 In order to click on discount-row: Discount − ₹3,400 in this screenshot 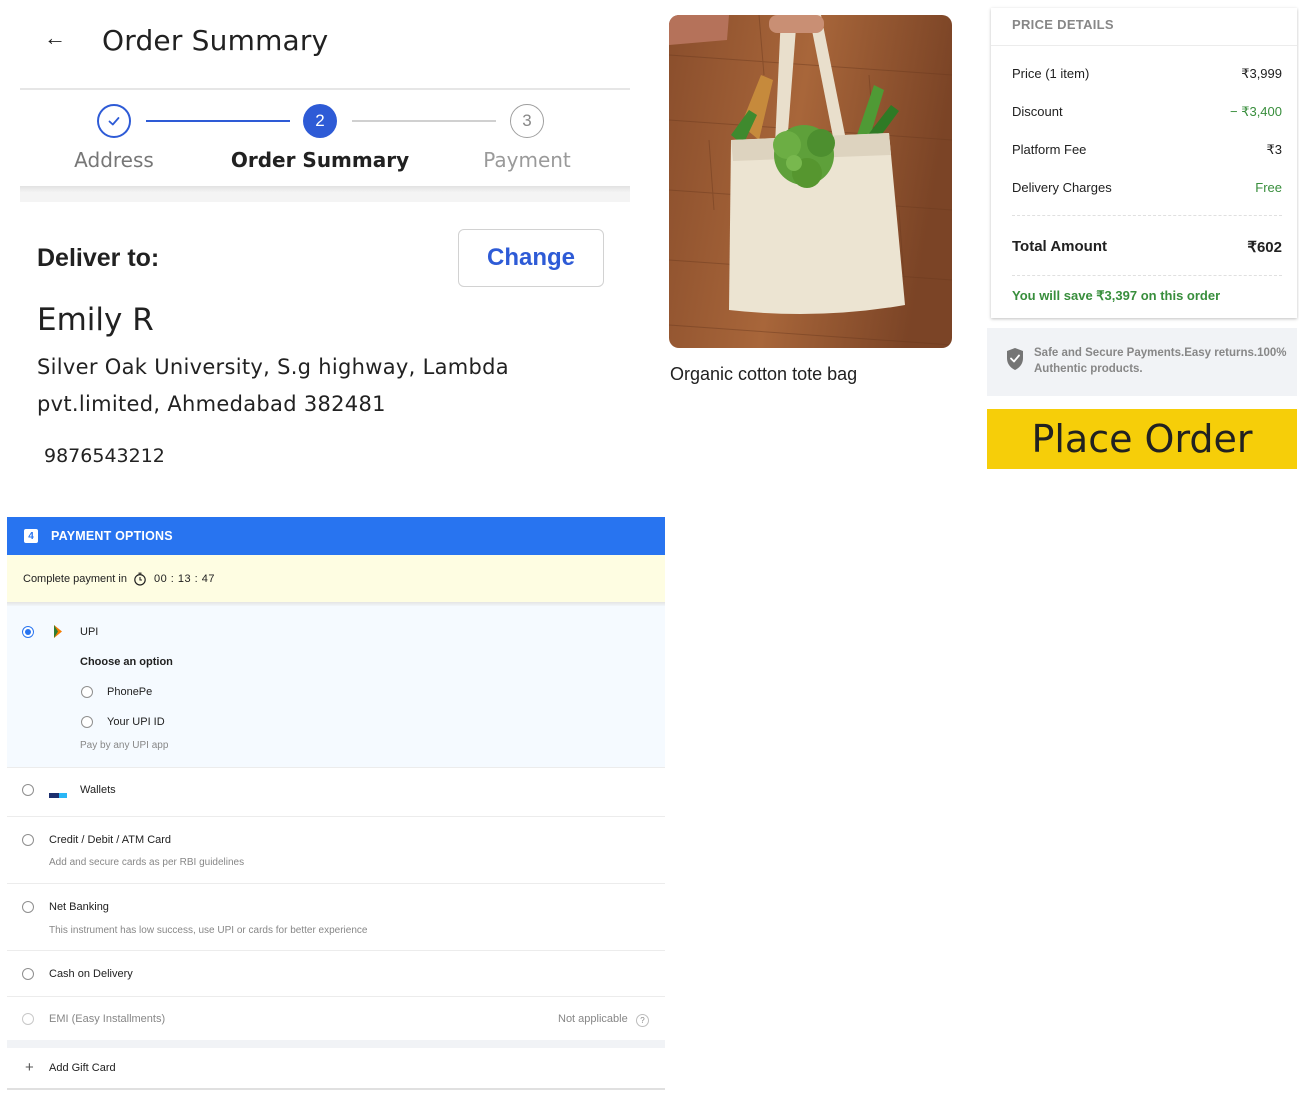, I will do `click(1147, 112)`.